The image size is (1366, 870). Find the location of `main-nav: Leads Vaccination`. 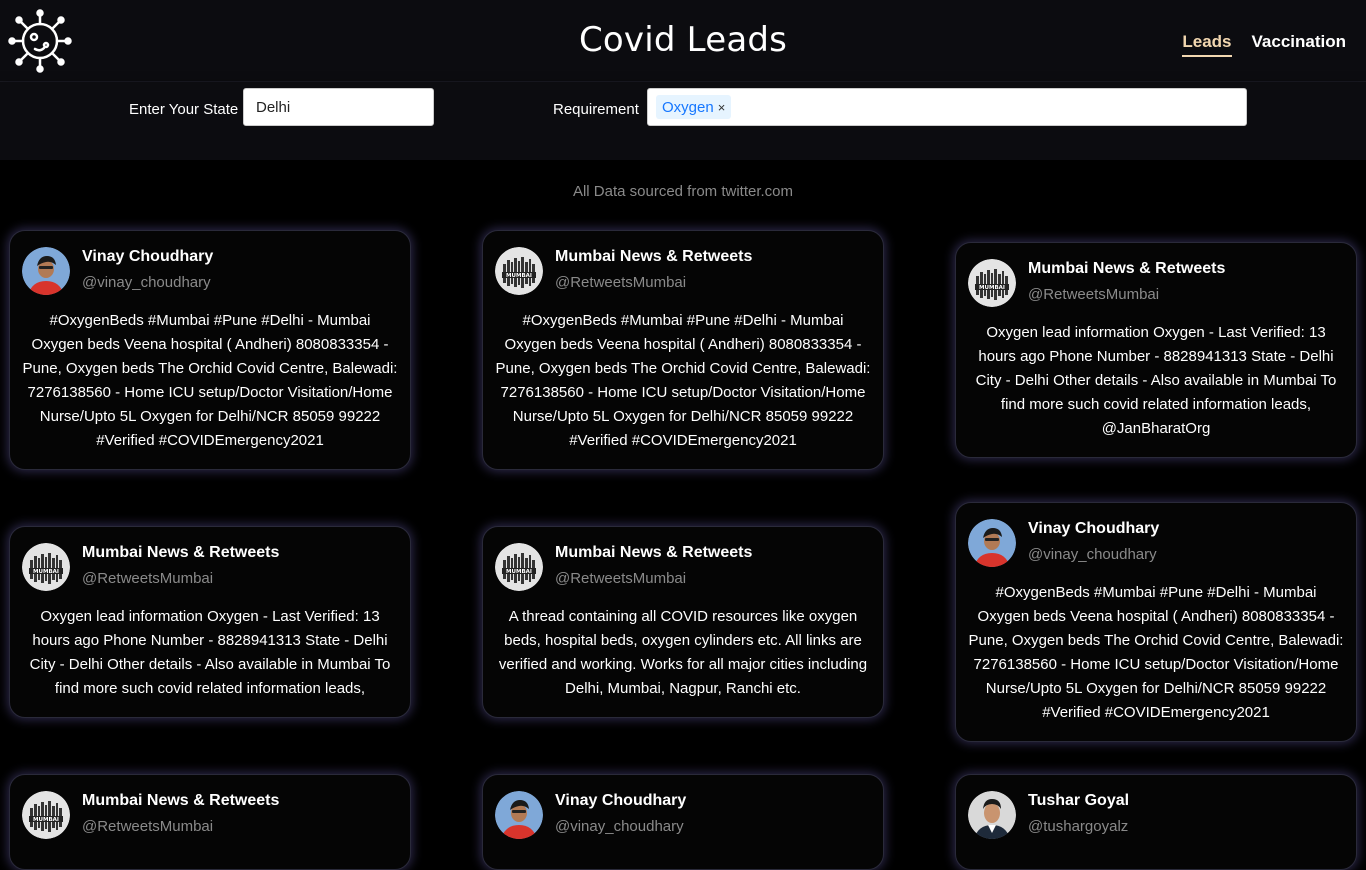

main-nav: Leads Vaccination is located at coordinates (1264, 44).